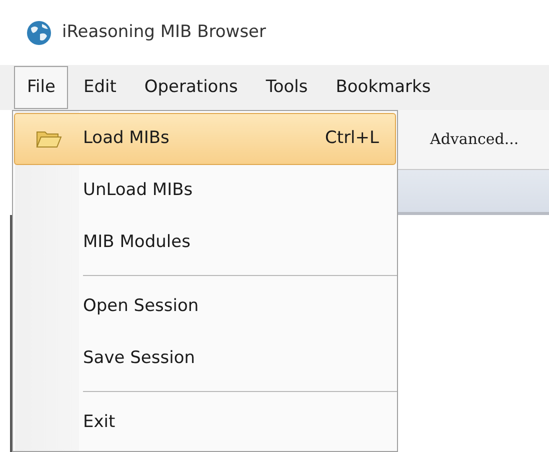 This screenshot has height=452, width=549. What do you see at coordinates (39, 33) in the screenshot?
I see `globe-icon` at bounding box center [39, 33].